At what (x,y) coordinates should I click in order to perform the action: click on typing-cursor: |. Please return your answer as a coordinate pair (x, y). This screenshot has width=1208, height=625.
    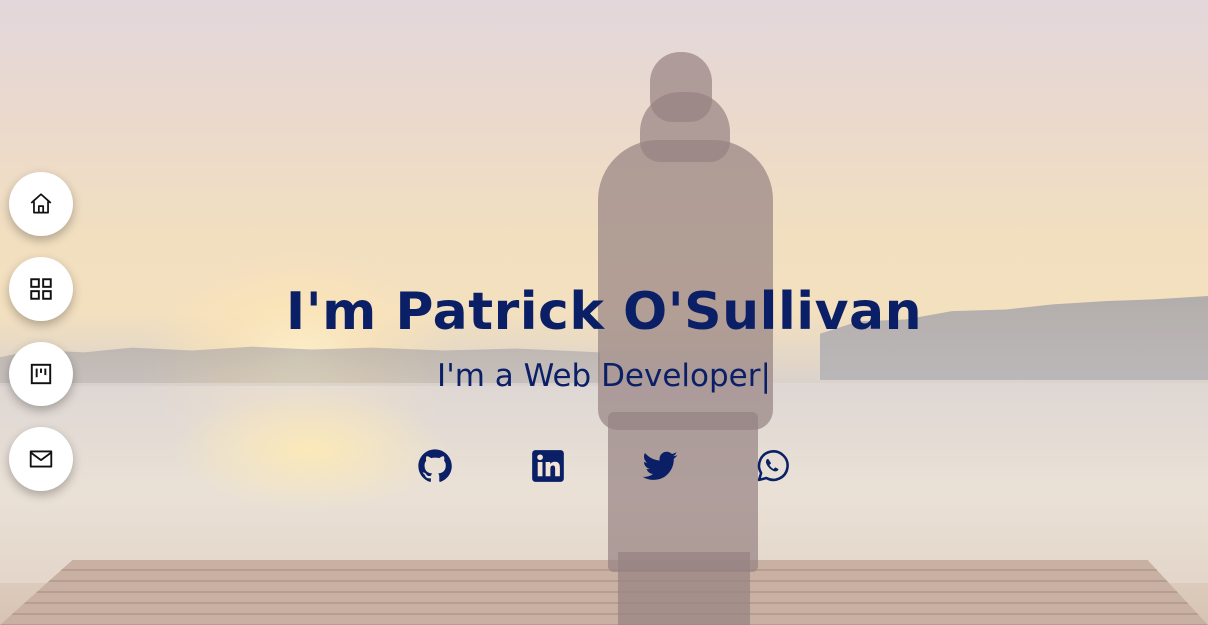
    Looking at the image, I should click on (765, 376).